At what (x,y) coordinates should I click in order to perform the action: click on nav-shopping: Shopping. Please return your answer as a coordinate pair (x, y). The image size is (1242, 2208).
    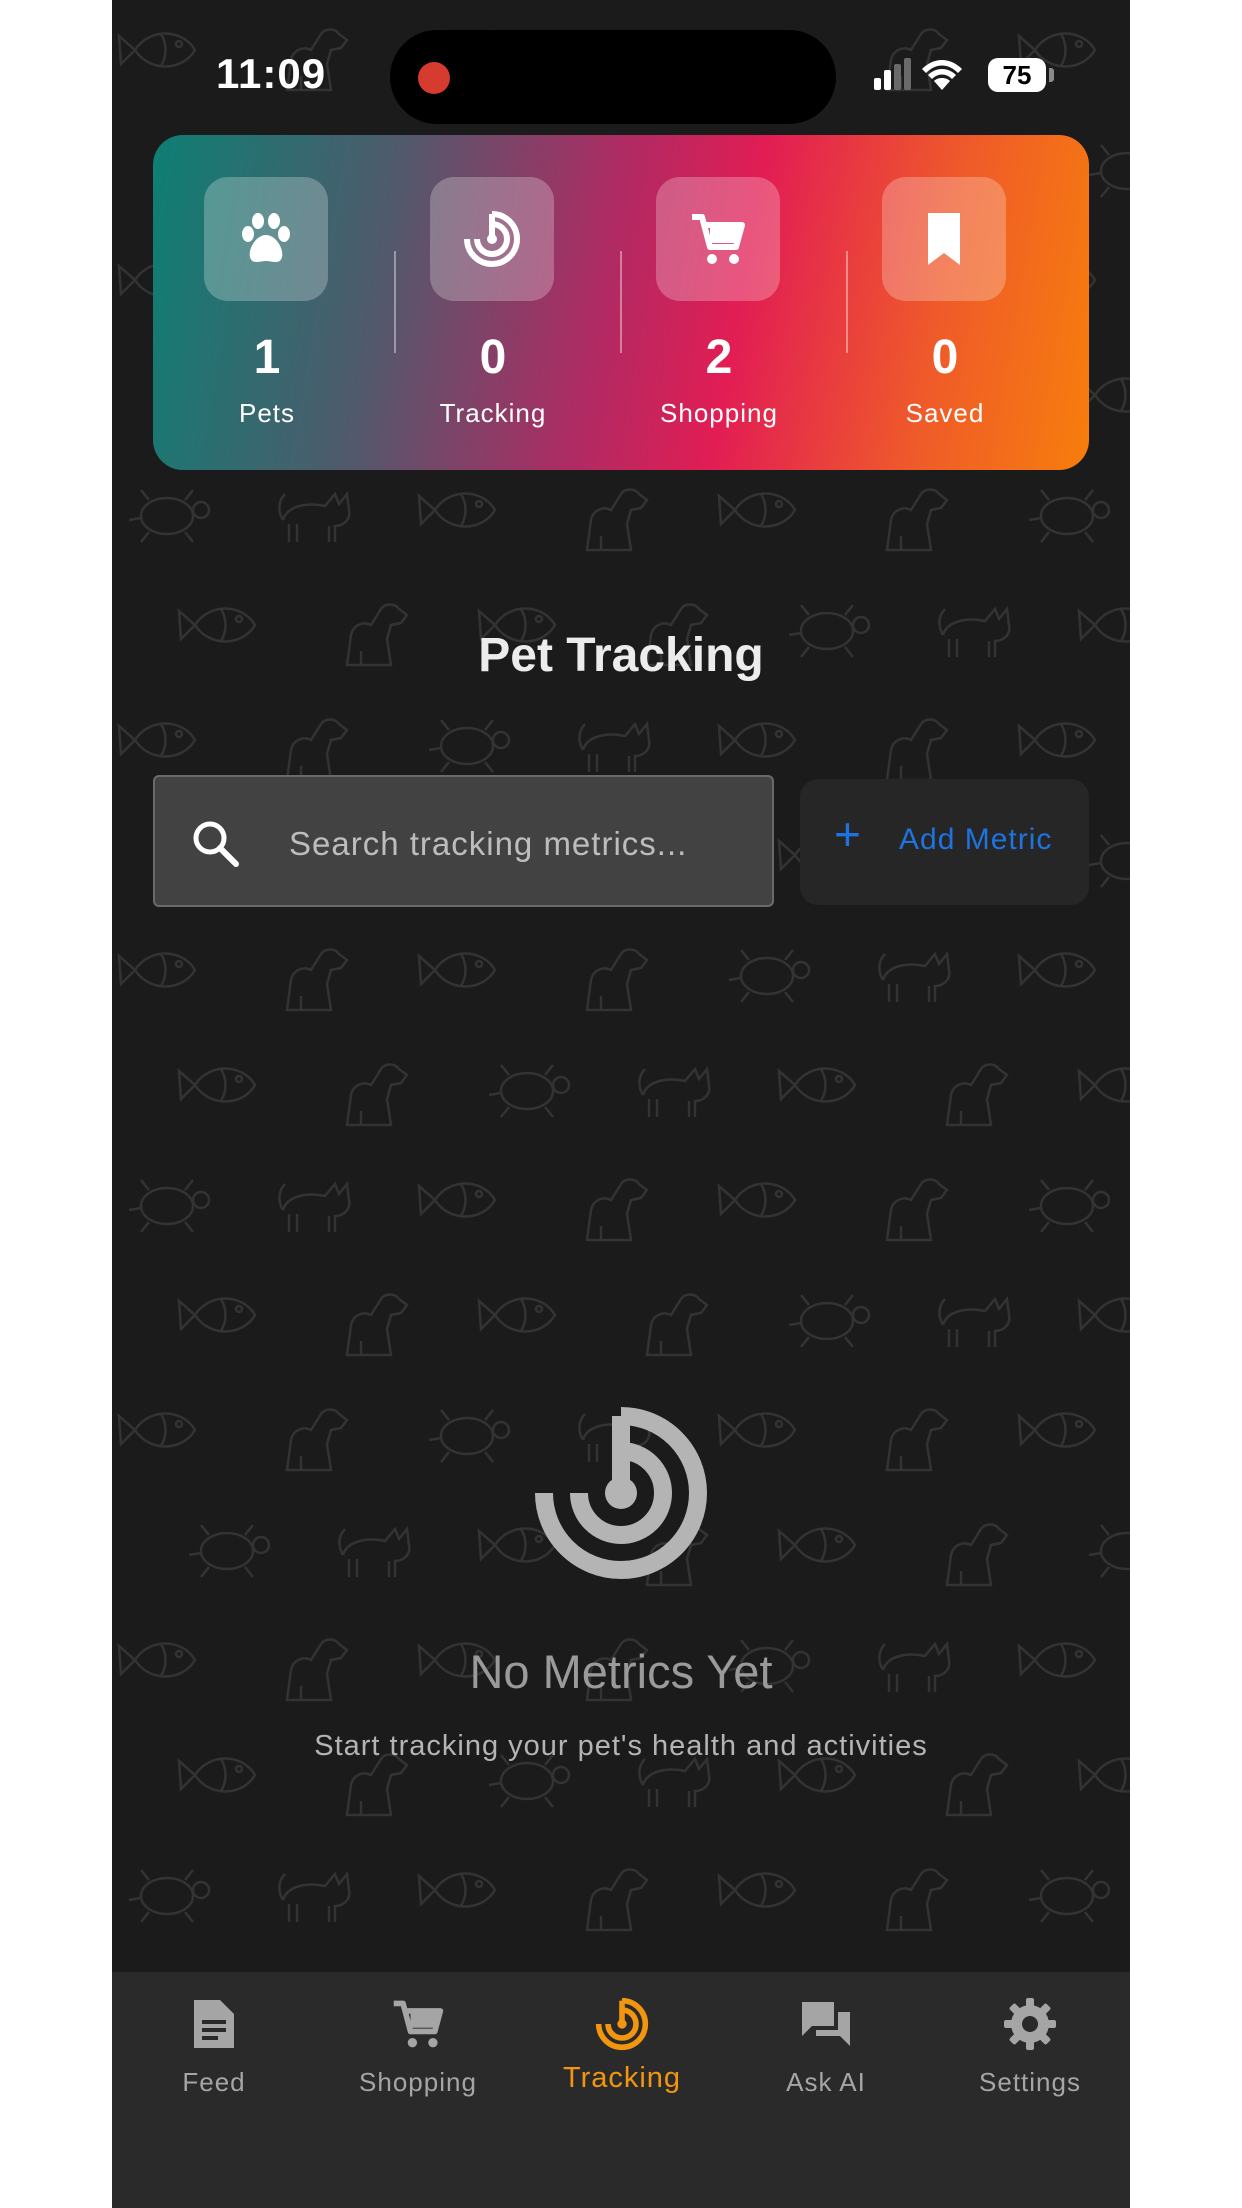
    Looking at the image, I should click on (418, 2042).